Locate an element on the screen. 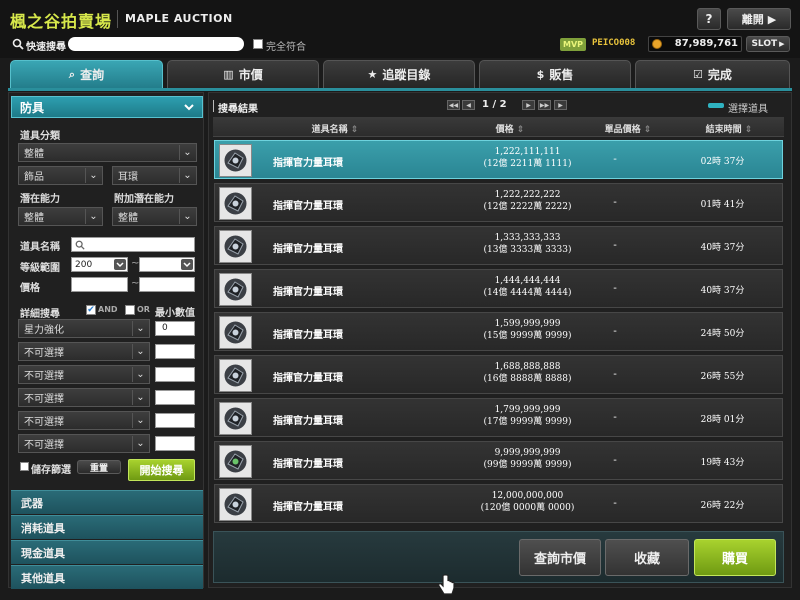  tab-sell: $ 販售 is located at coordinates (555, 74).